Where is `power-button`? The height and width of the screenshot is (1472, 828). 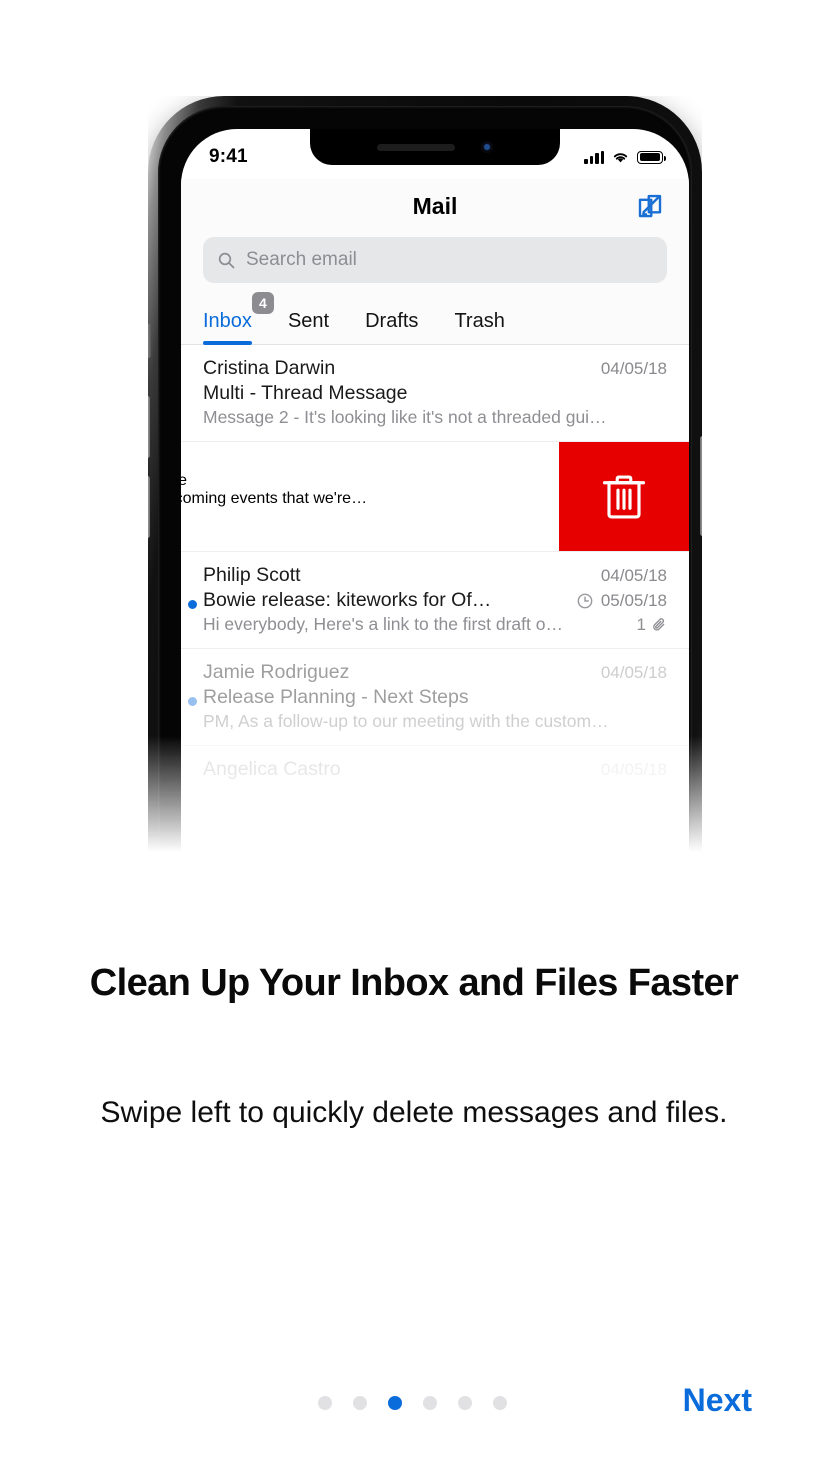 power-button is located at coordinates (701, 486).